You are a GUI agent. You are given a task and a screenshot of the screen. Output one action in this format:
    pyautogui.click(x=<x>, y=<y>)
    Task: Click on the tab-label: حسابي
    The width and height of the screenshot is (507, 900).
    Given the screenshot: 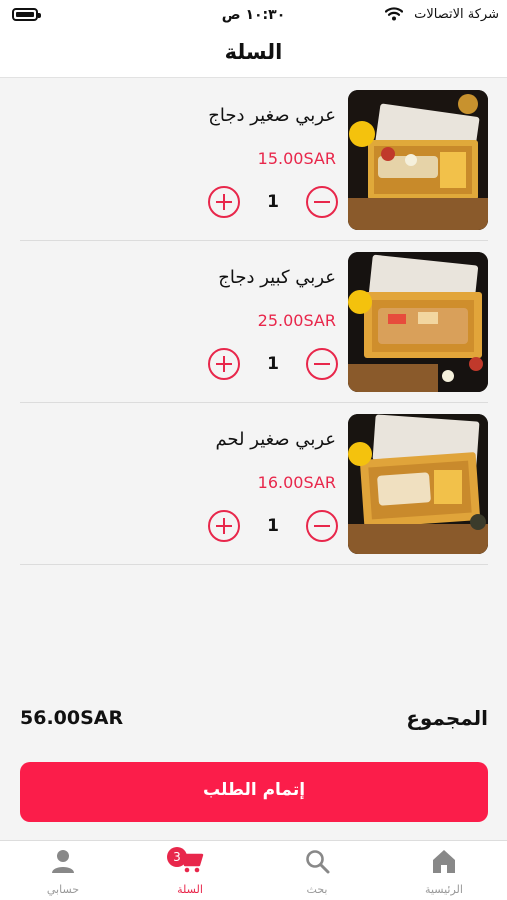 What is the action you would take?
    pyautogui.click(x=63, y=889)
    